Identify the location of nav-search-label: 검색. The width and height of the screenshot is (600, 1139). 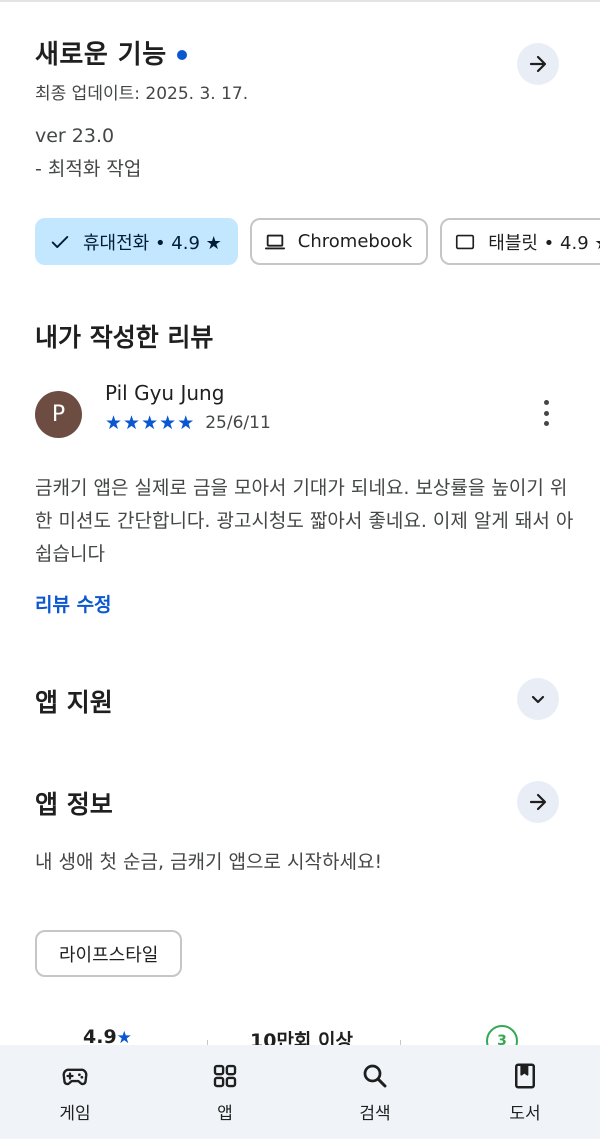
(375, 1114).